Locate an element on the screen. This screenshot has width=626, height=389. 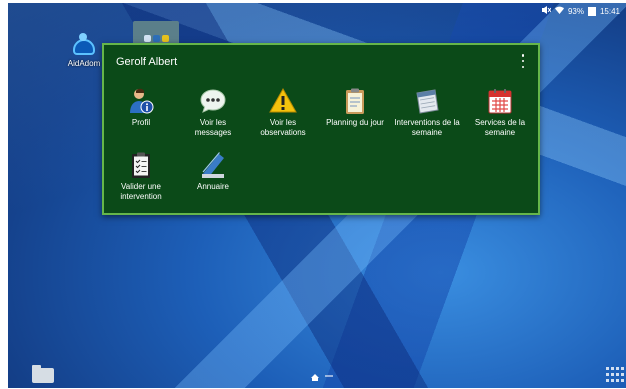
clock: 15:41 is located at coordinates (609, 11).